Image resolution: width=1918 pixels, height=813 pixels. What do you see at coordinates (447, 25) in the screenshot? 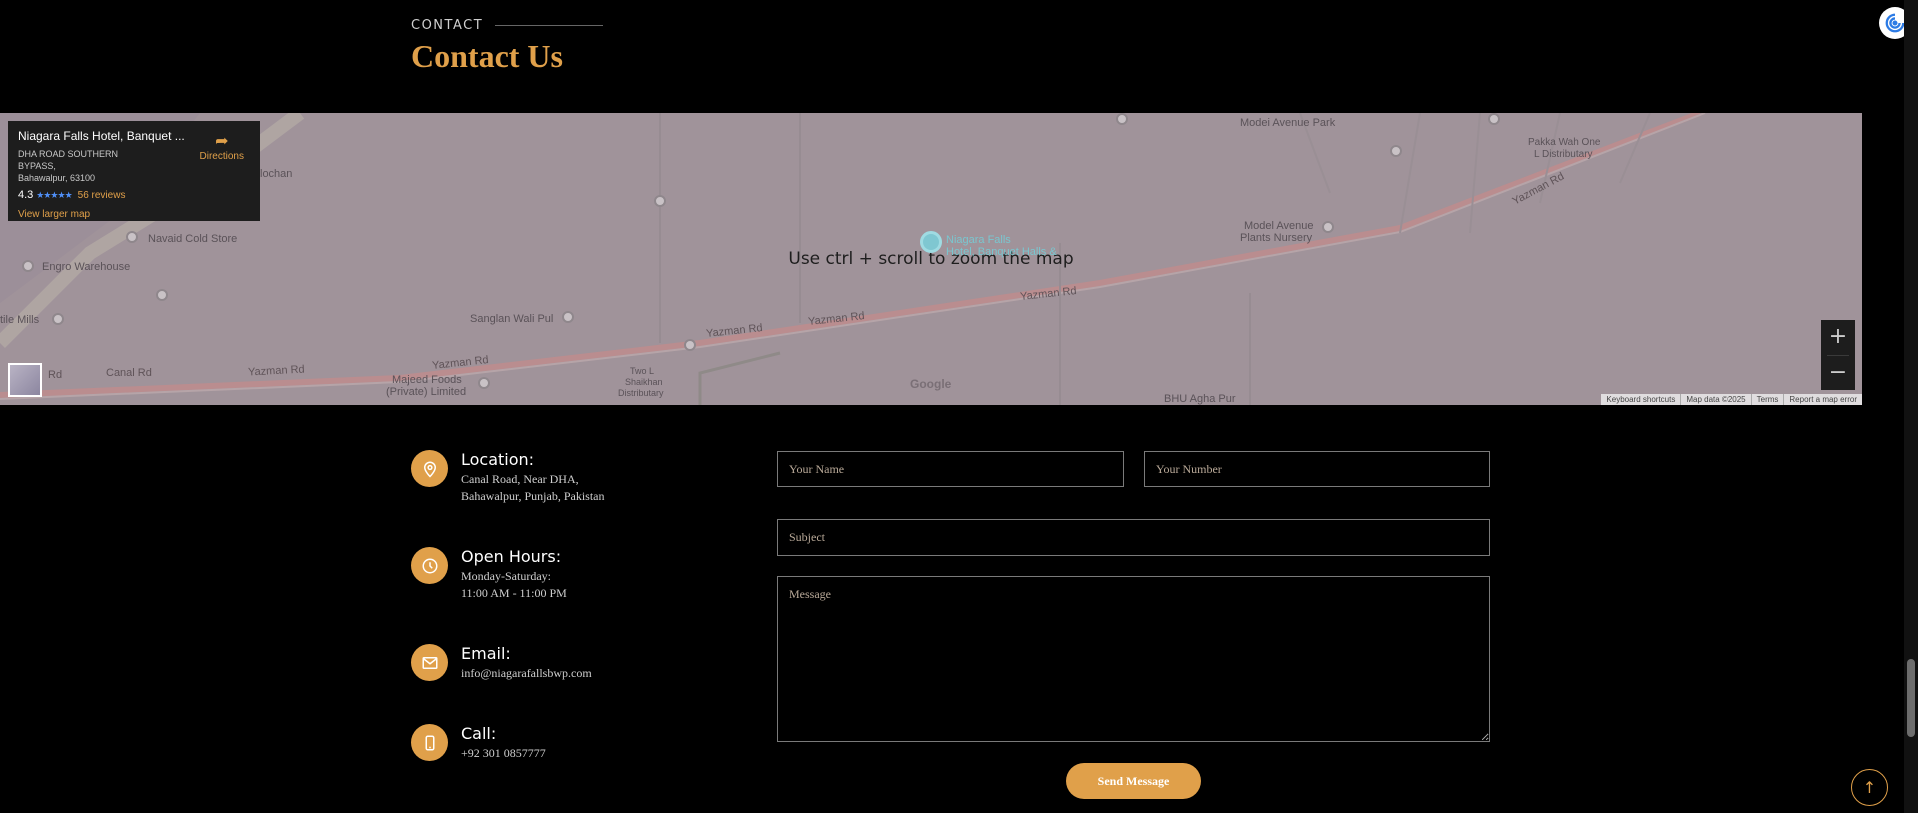
I see `section-kicker-text: CONTACT` at bounding box center [447, 25].